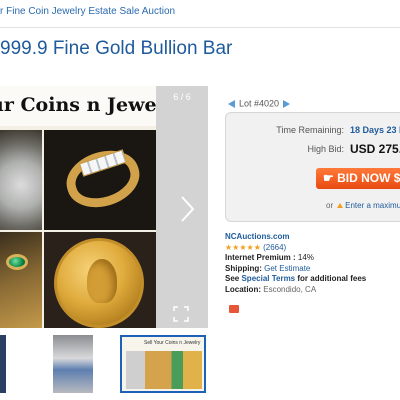  I want to click on high-bid-label: High Bid:, so click(325, 149).